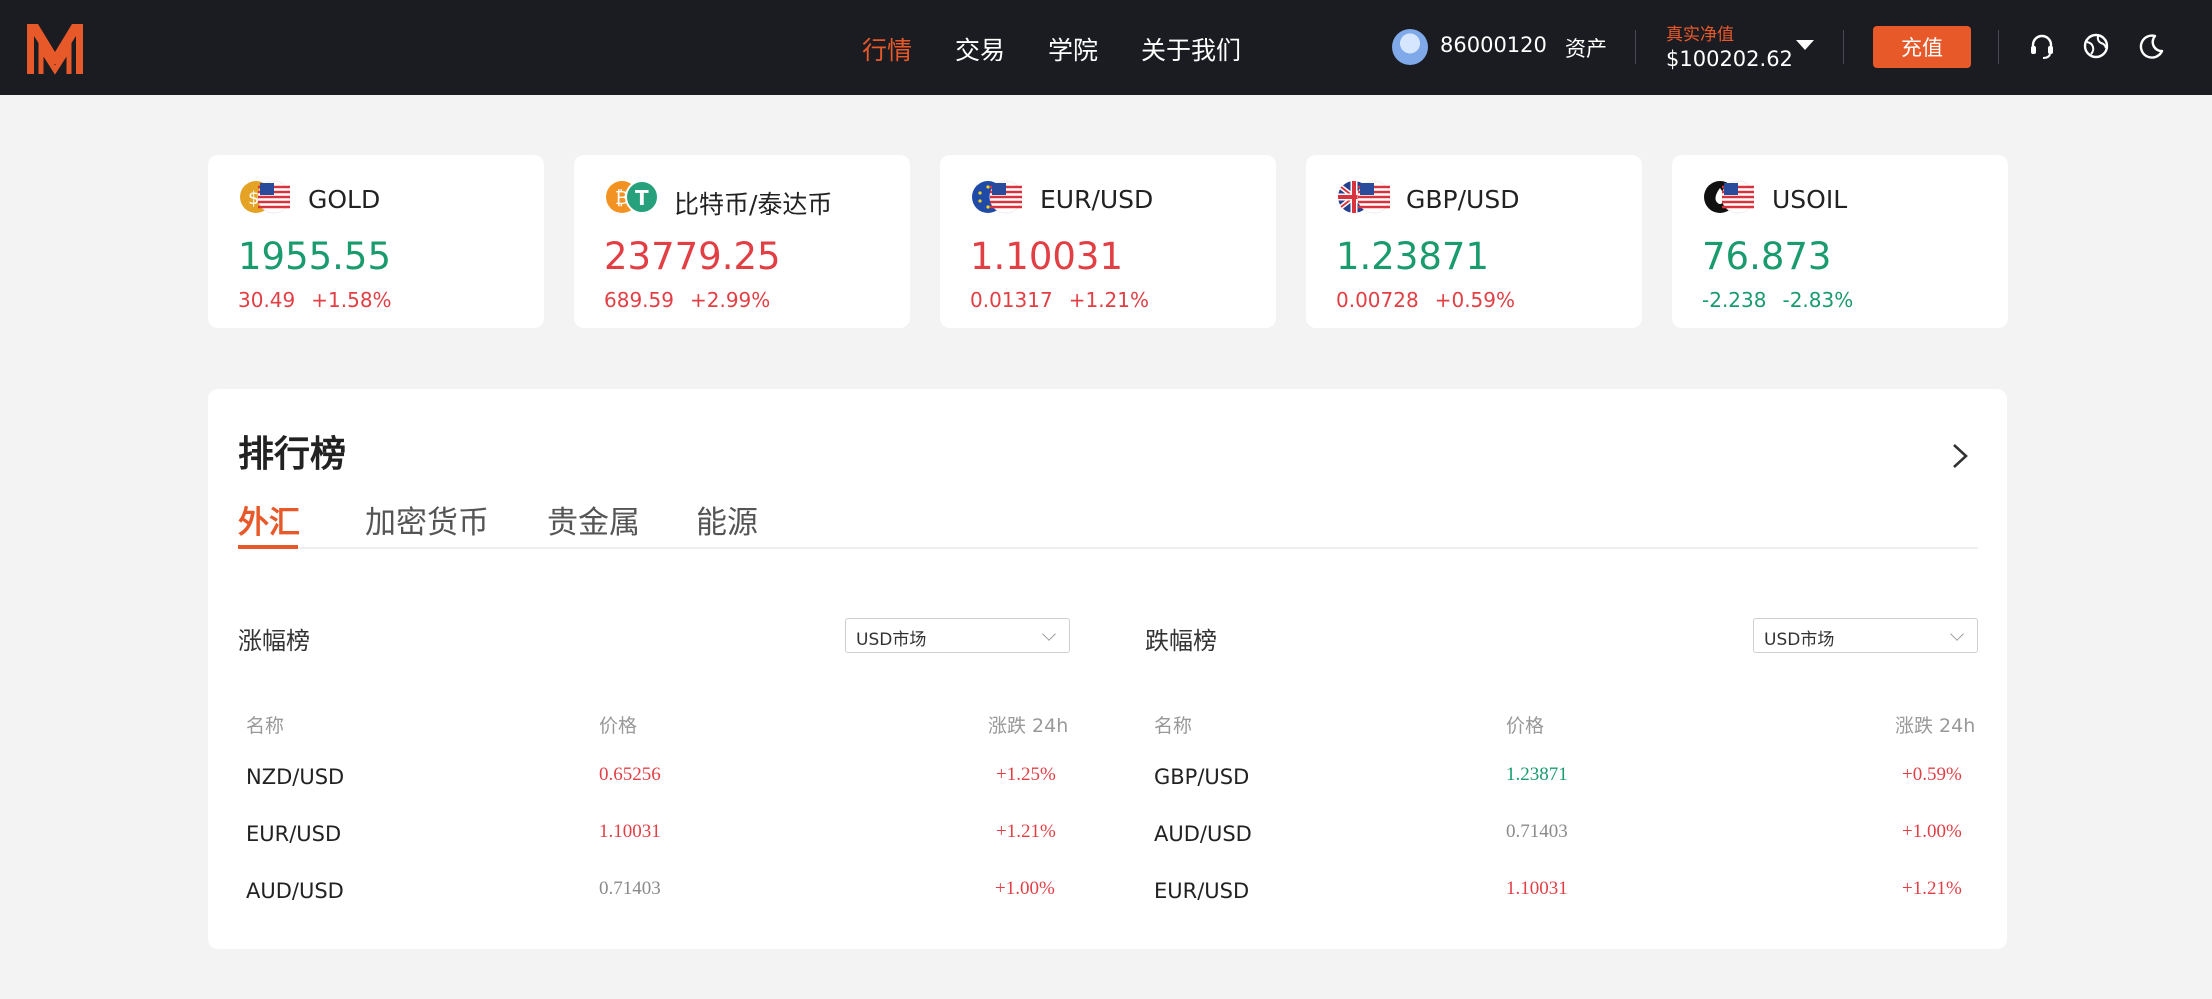 The width and height of the screenshot is (2212, 999). Describe the element at coordinates (639, 300) in the screenshot. I see `ticker-change-value: 689.59` at that location.